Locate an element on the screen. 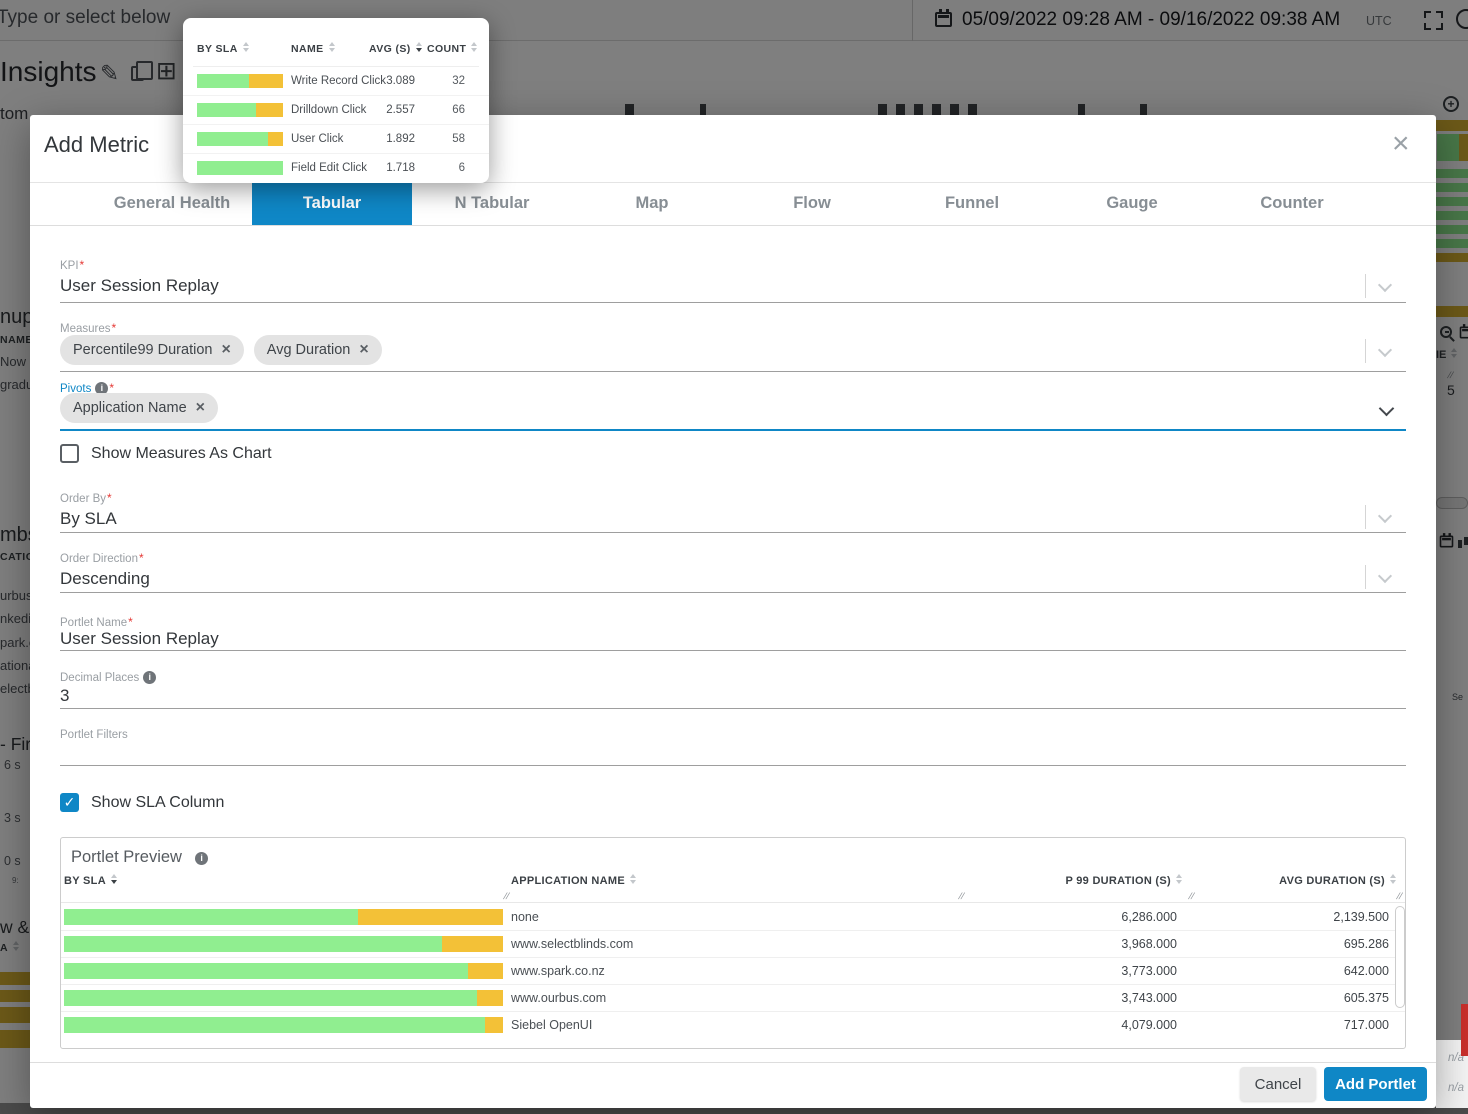  p99-duration-value: 4,079.000 is located at coordinates (1149, 1025).